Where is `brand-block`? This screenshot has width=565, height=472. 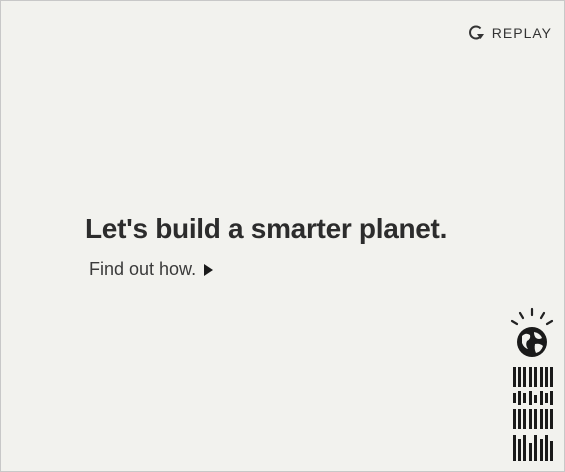
brand-block is located at coordinates (531, 387).